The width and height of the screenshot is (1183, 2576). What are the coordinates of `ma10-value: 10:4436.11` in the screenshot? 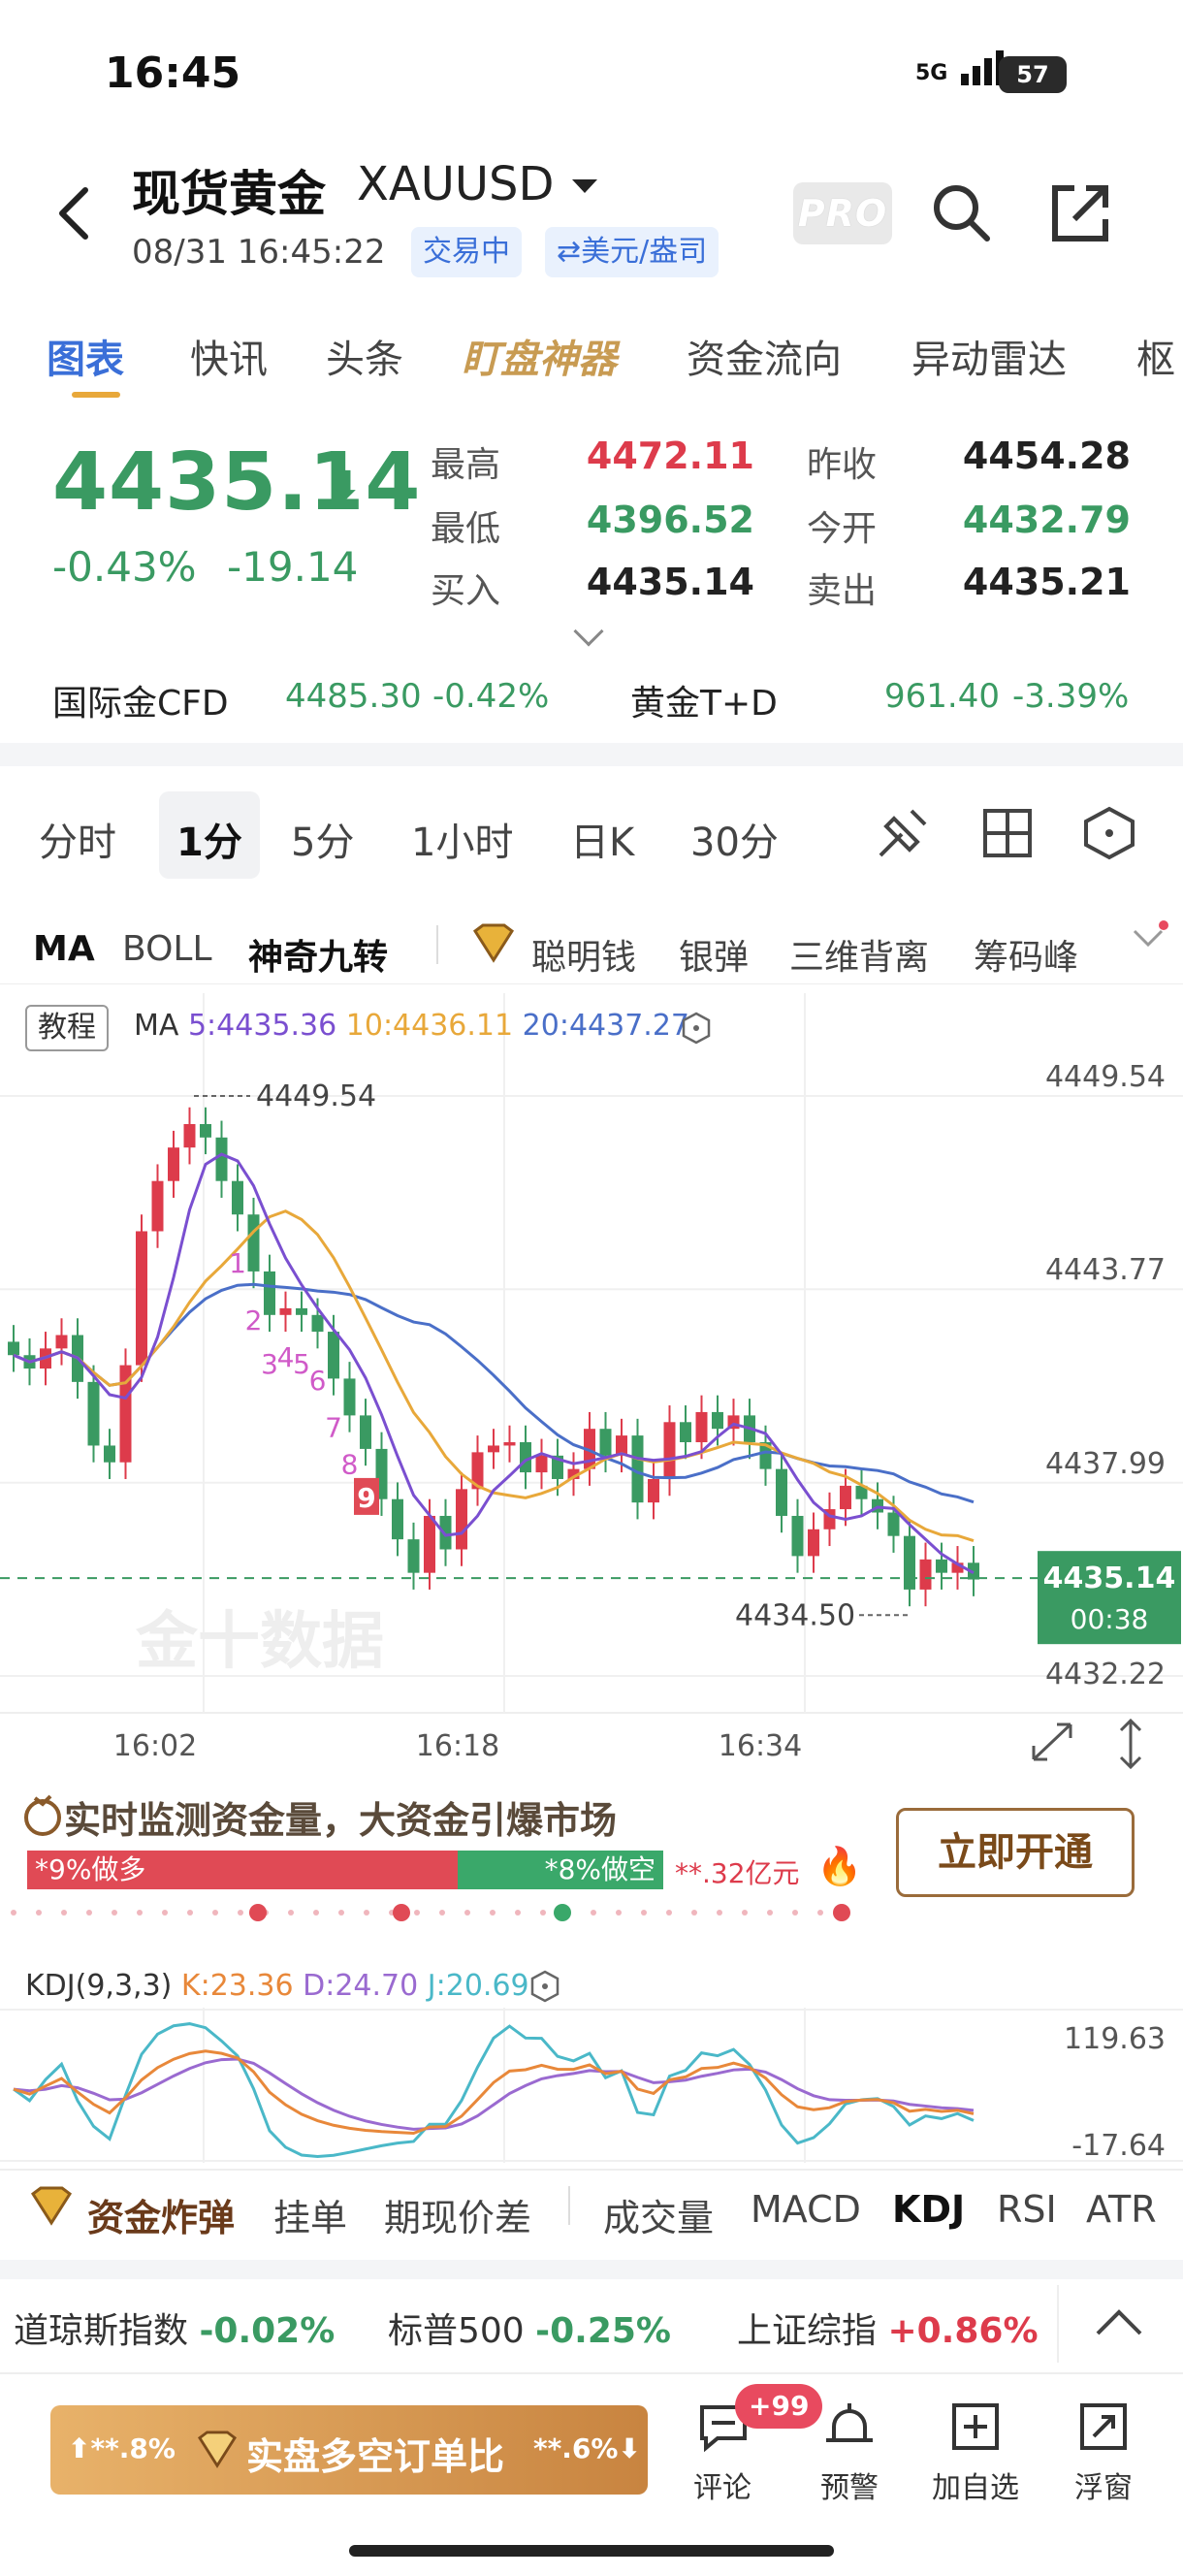 It's located at (429, 1026).